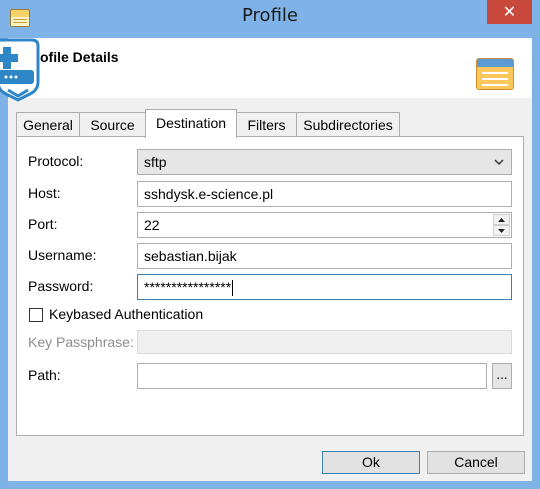  Describe the element at coordinates (56, 161) in the screenshot. I see `protocol-label: Protocol:` at that location.